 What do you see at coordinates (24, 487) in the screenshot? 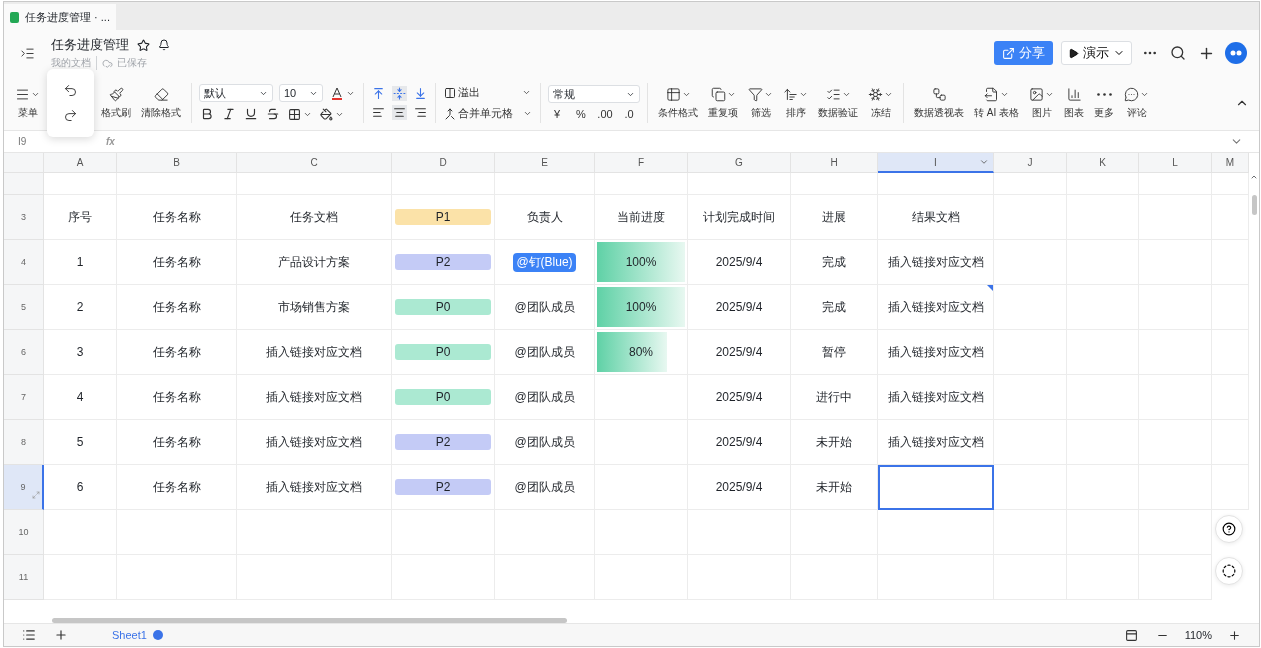
I see `row-header: 9` at bounding box center [24, 487].